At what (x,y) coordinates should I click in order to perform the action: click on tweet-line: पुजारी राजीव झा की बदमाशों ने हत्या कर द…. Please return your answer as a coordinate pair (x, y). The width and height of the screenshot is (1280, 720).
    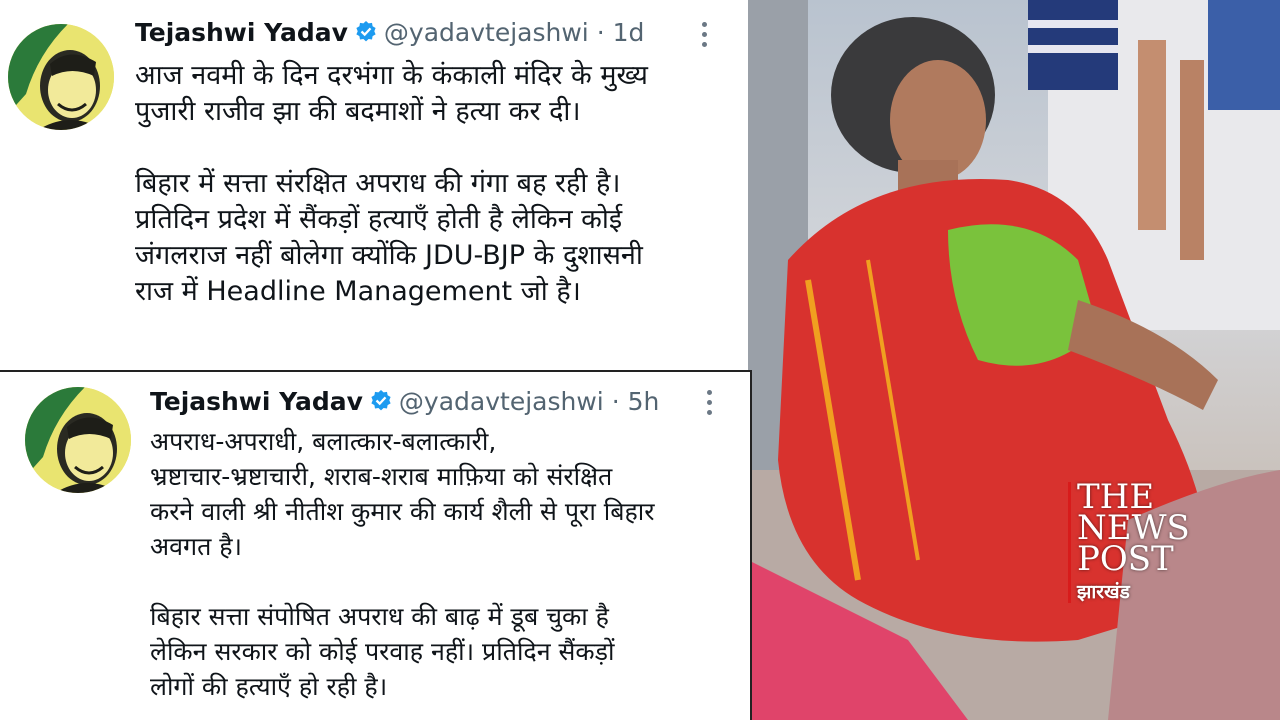
    Looking at the image, I should click on (358, 111).